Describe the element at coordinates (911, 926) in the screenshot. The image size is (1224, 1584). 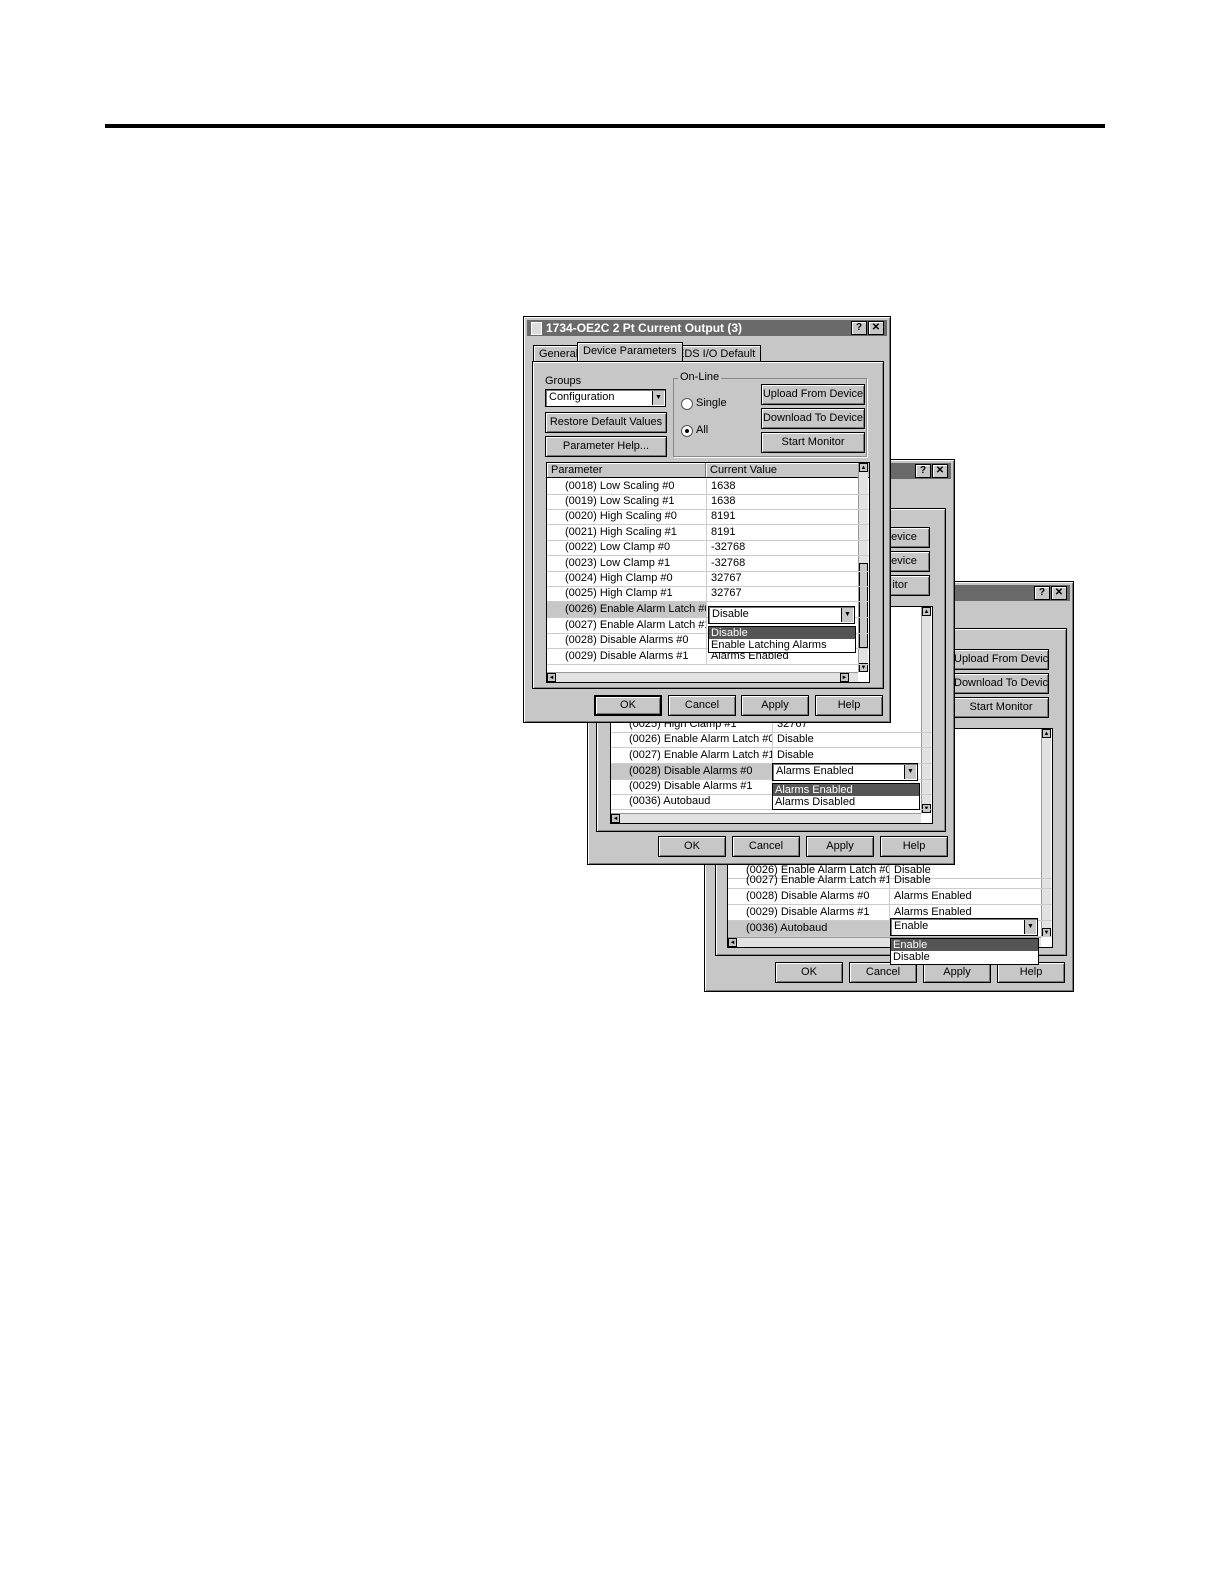
I see `autobaud-select-value: Enable` at that location.